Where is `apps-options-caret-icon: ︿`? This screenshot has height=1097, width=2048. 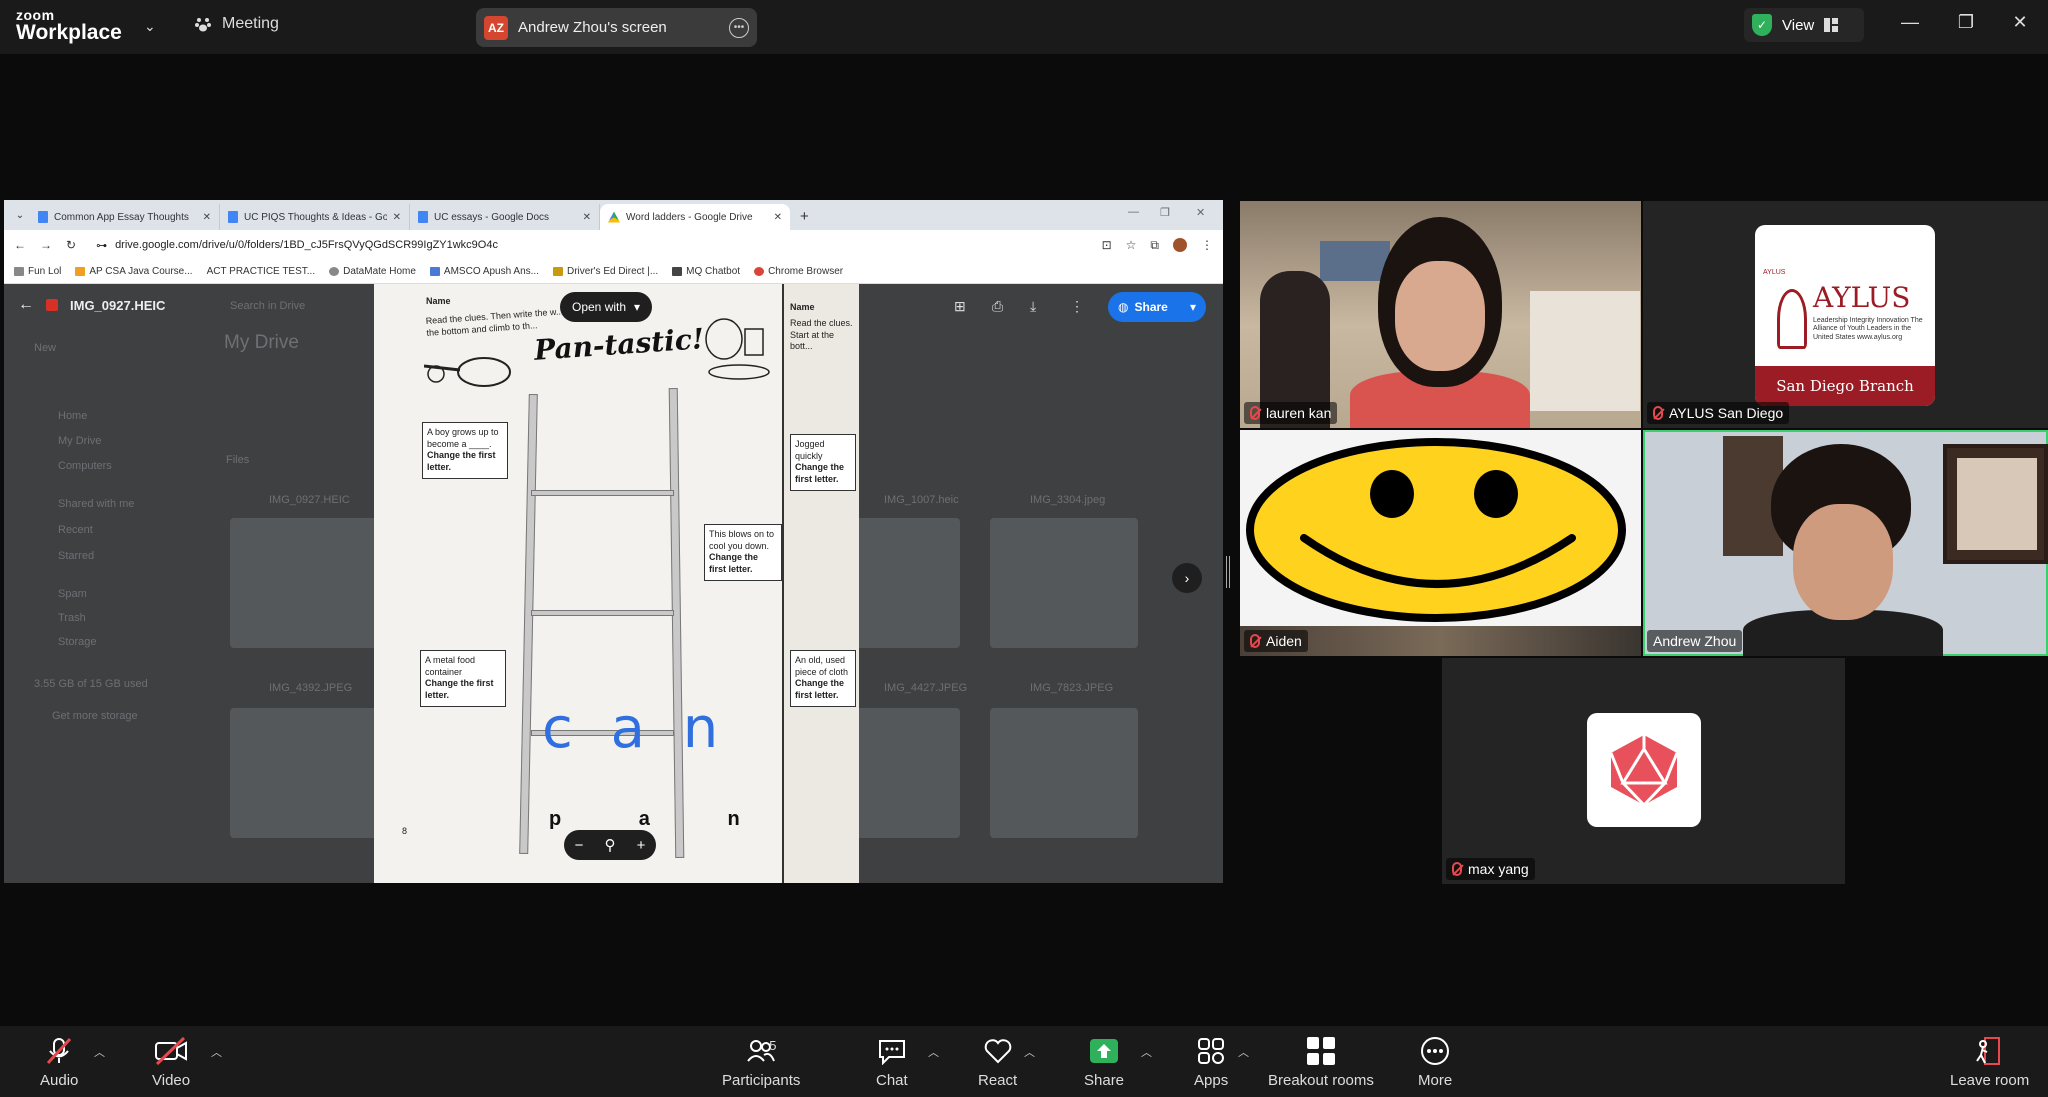
apps-options-caret-icon: ︿ is located at coordinates (1243, 1052).